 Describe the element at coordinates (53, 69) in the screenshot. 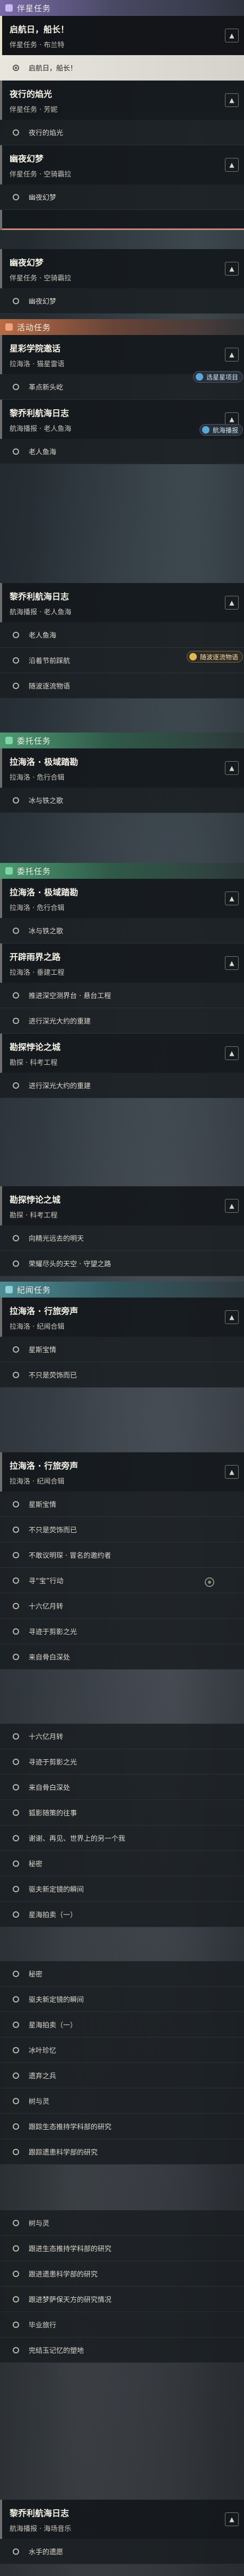

I see `step-label: 启航日，船长！` at that location.